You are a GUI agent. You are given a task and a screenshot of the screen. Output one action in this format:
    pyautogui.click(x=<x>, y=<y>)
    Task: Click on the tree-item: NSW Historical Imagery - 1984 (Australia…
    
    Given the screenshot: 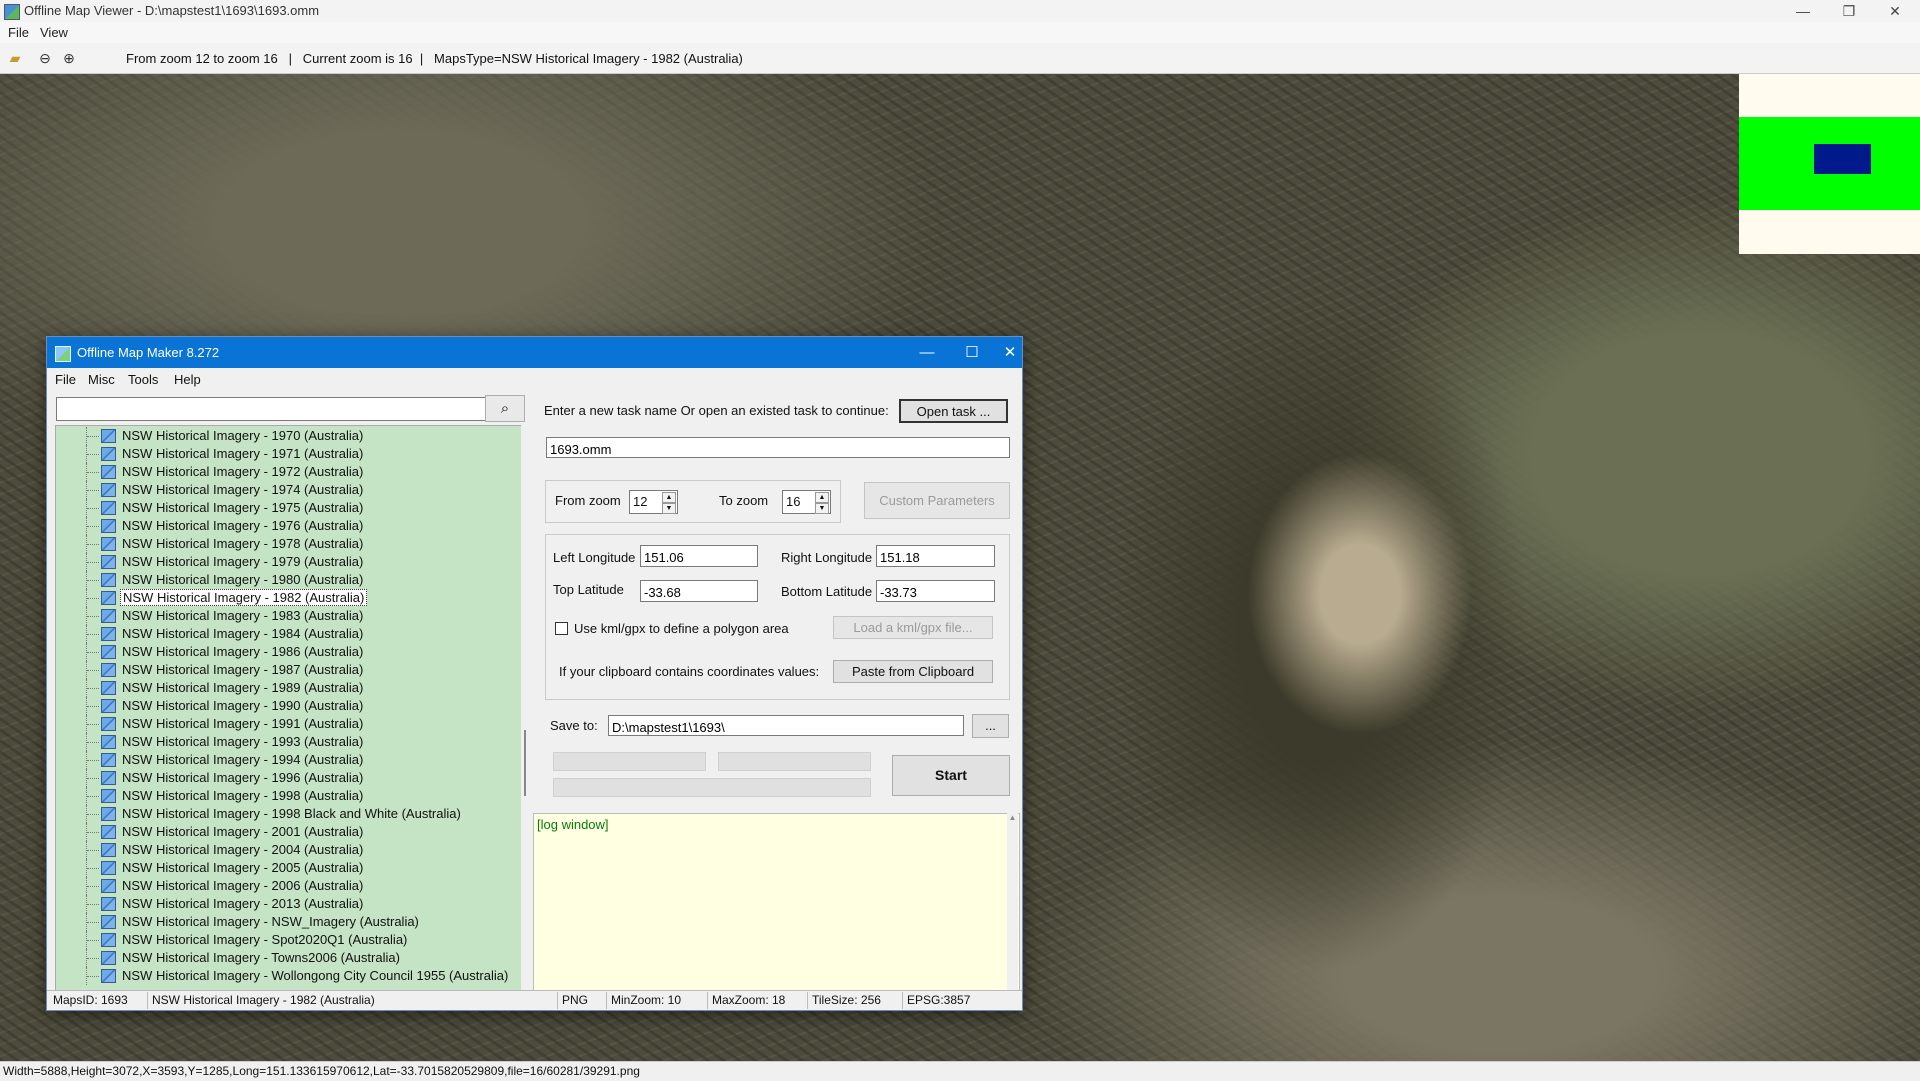 What is the action you would take?
    pyautogui.click(x=286, y=634)
    